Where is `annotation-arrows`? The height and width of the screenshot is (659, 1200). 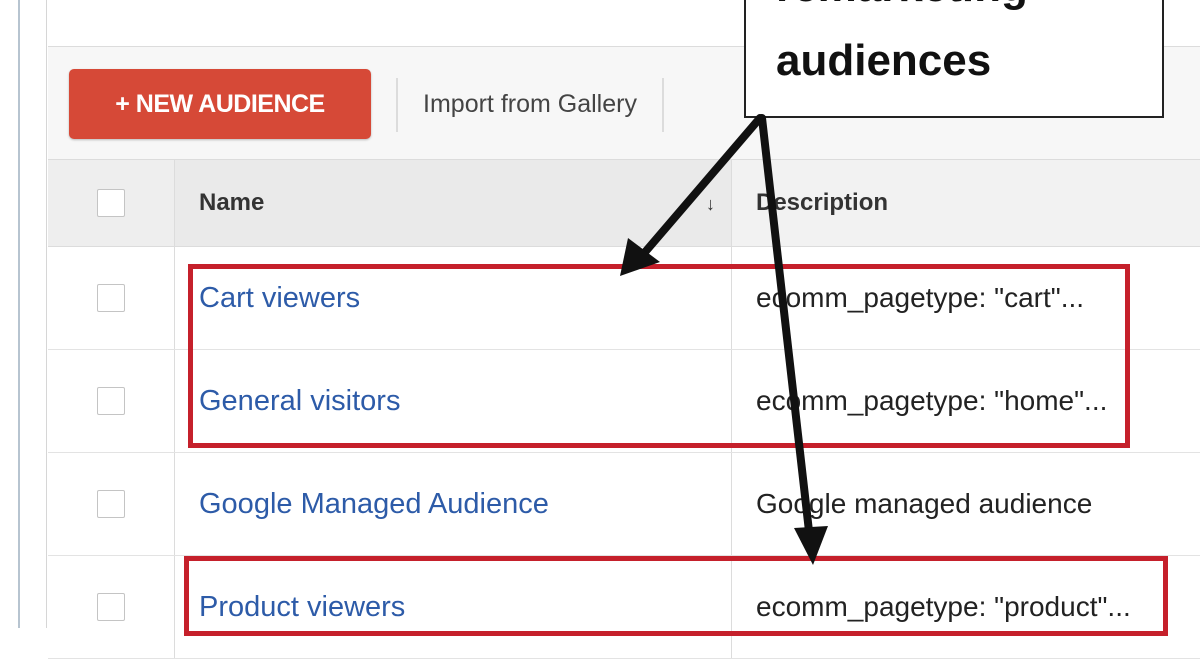 annotation-arrows is located at coordinates (724, 339).